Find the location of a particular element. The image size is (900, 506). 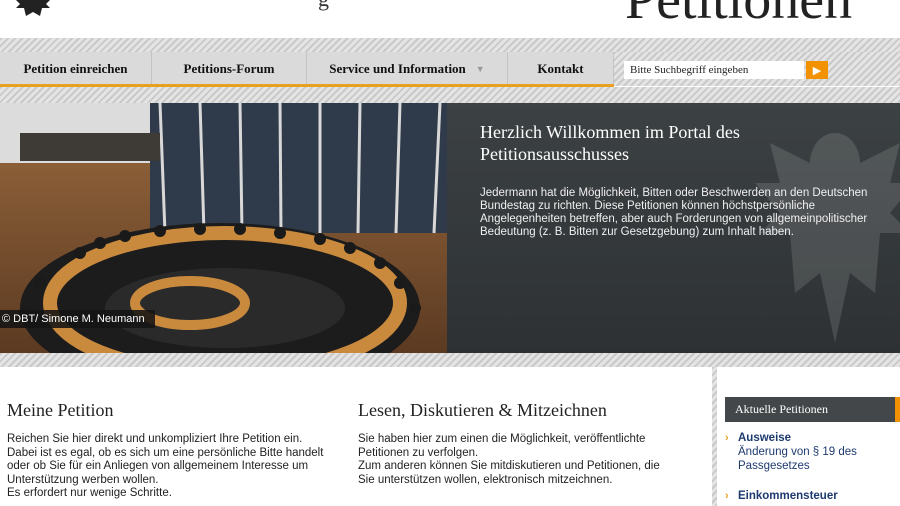

arrow-right-icon: ▶ is located at coordinates (817, 70).